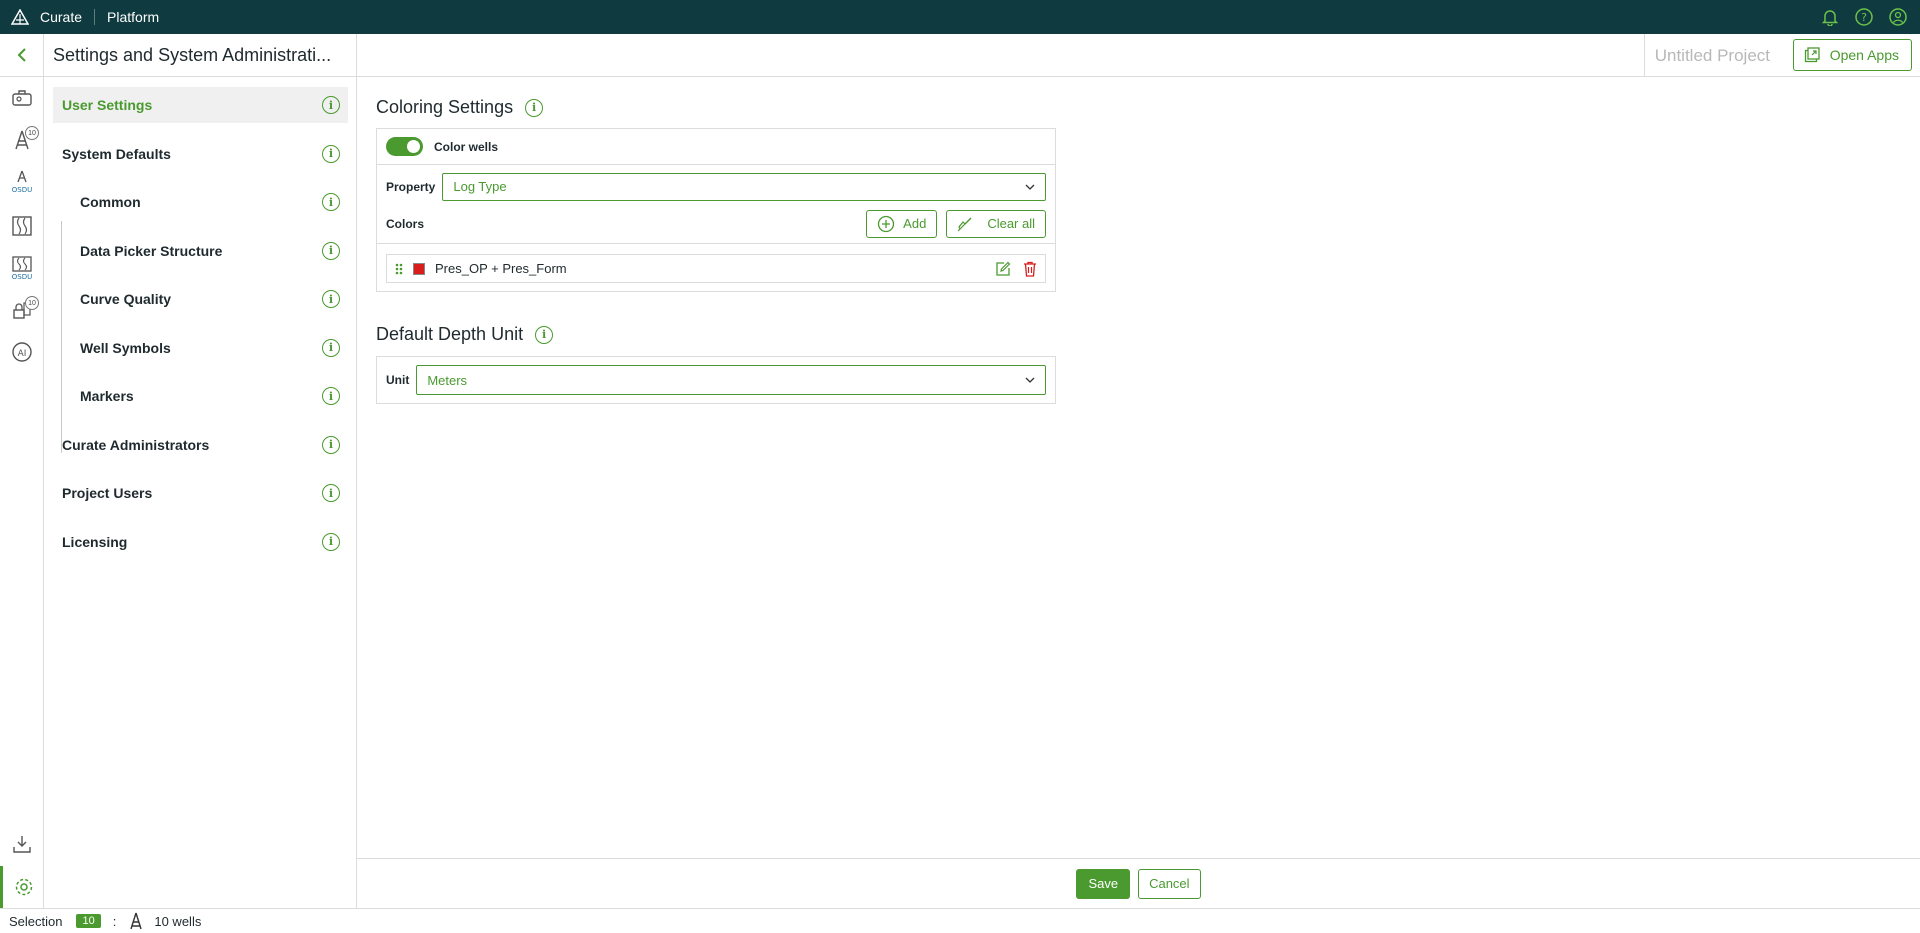 The image size is (1920, 933). What do you see at coordinates (716, 268) in the screenshot?
I see `color-entry-row: Pres_OP + Pres_Form` at bounding box center [716, 268].